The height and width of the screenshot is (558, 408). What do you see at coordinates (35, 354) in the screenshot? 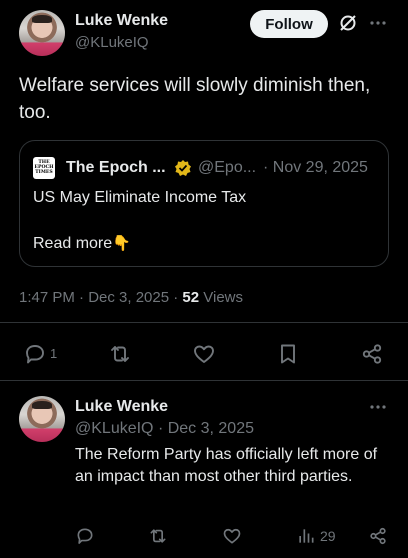
I see `reply-icon` at bounding box center [35, 354].